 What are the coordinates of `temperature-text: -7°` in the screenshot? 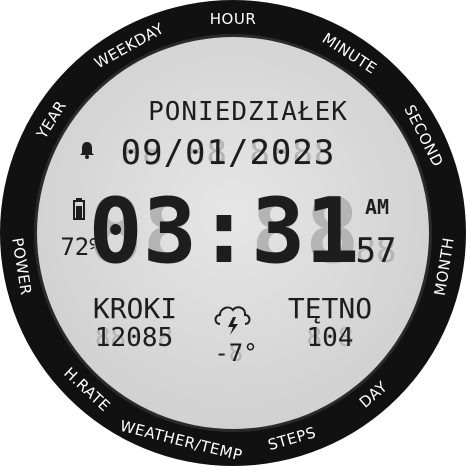 It's located at (235, 353).